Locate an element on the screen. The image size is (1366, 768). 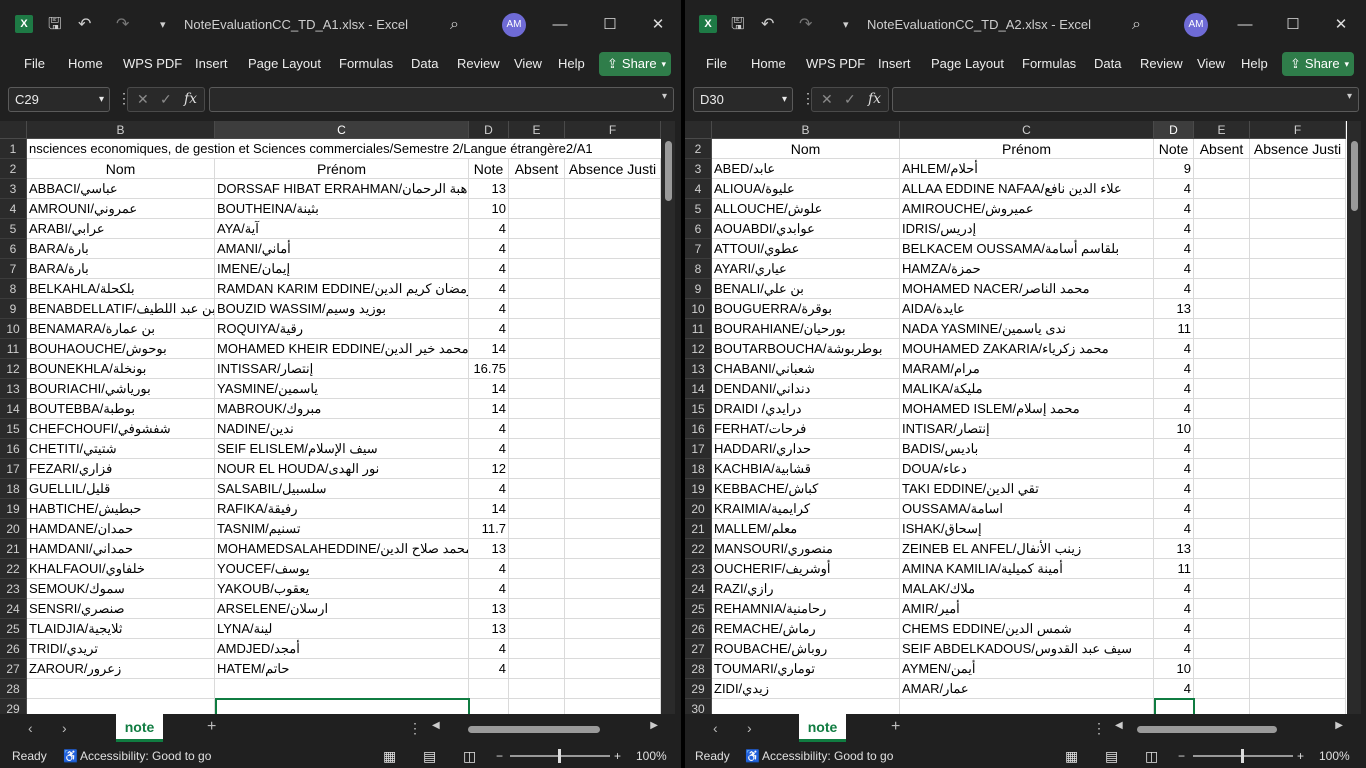
row-header: 1 is located at coordinates (13, 149).